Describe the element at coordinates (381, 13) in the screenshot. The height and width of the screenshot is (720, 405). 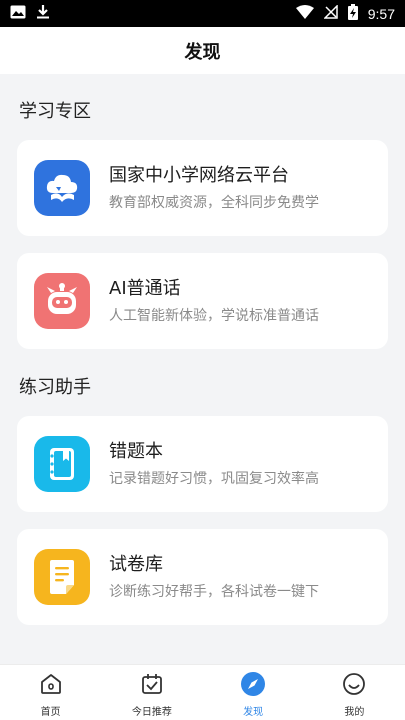
I see `status-time: 9:57` at that location.